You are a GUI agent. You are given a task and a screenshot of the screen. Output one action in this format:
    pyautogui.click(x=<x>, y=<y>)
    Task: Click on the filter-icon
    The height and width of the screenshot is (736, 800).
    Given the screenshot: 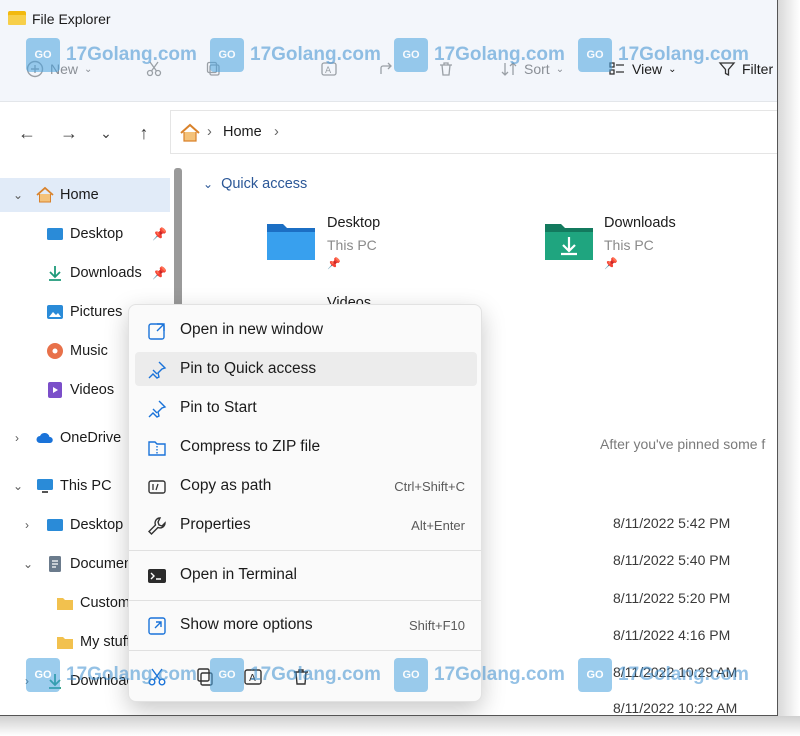 What is the action you would take?
    pyautogui.click(x=727, y=69)
    